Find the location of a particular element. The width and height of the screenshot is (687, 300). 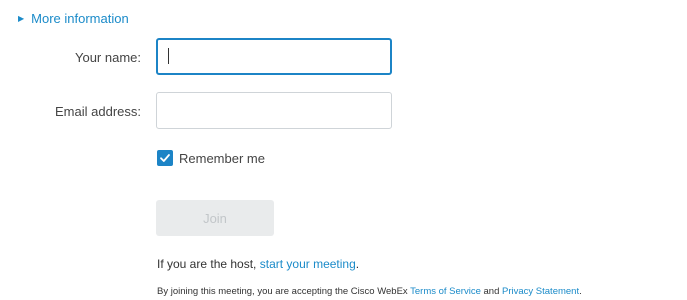

start-meeting-link: start your meeting is located at coordinates (308, 264).